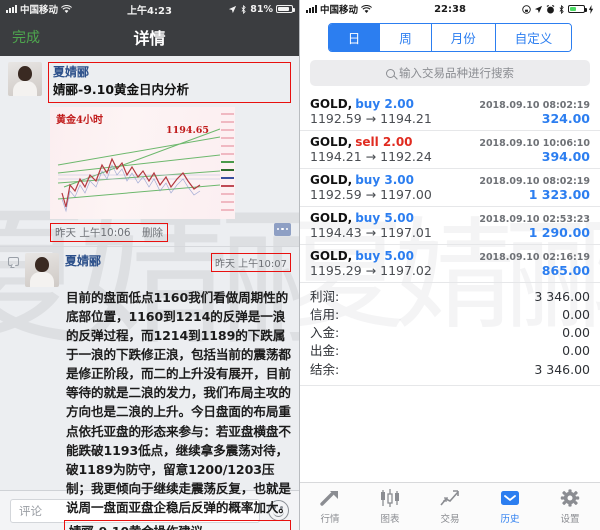  What do you see at coordinates (450, 142) in the screenshot?
I see `trade-row-top: GOLD, sell 2.00 2018.09.10 10:06:10` at bounding box center [450, 142].